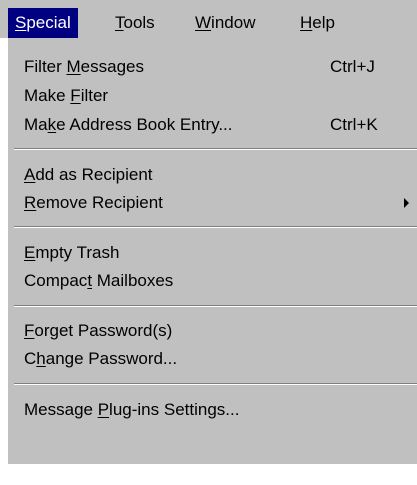  What do you see at coordinates (72, 252) in the screenshot?
I see `empty-trash-label: Empty Trash` at bounding box center [72, 252].